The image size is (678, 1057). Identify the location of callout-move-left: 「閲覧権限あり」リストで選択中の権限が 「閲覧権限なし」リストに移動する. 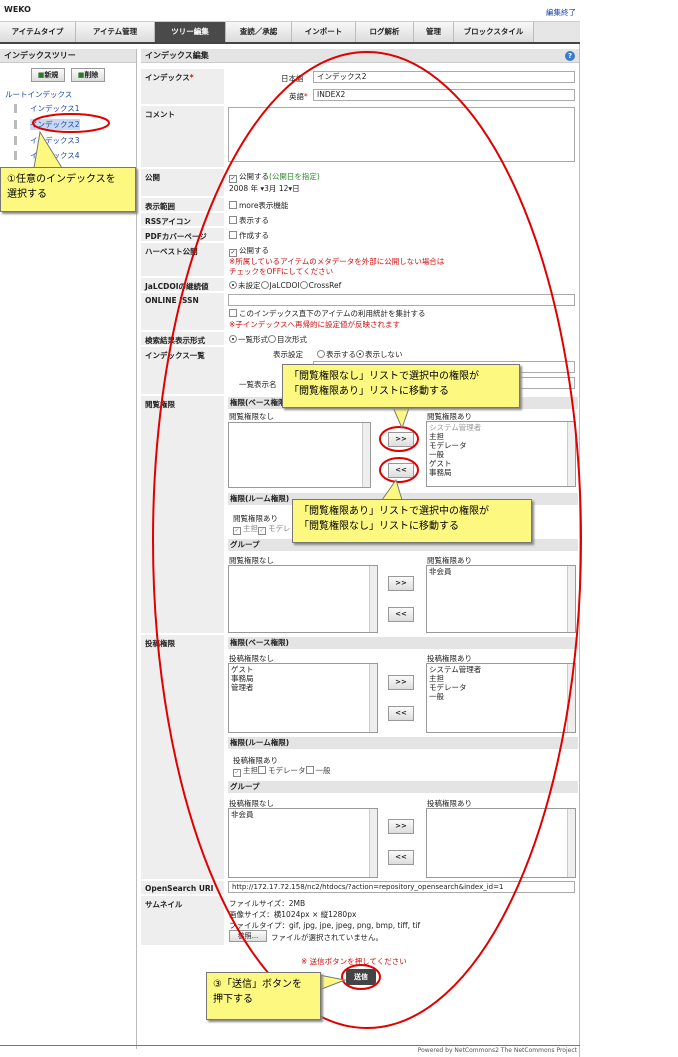
(412, 521).